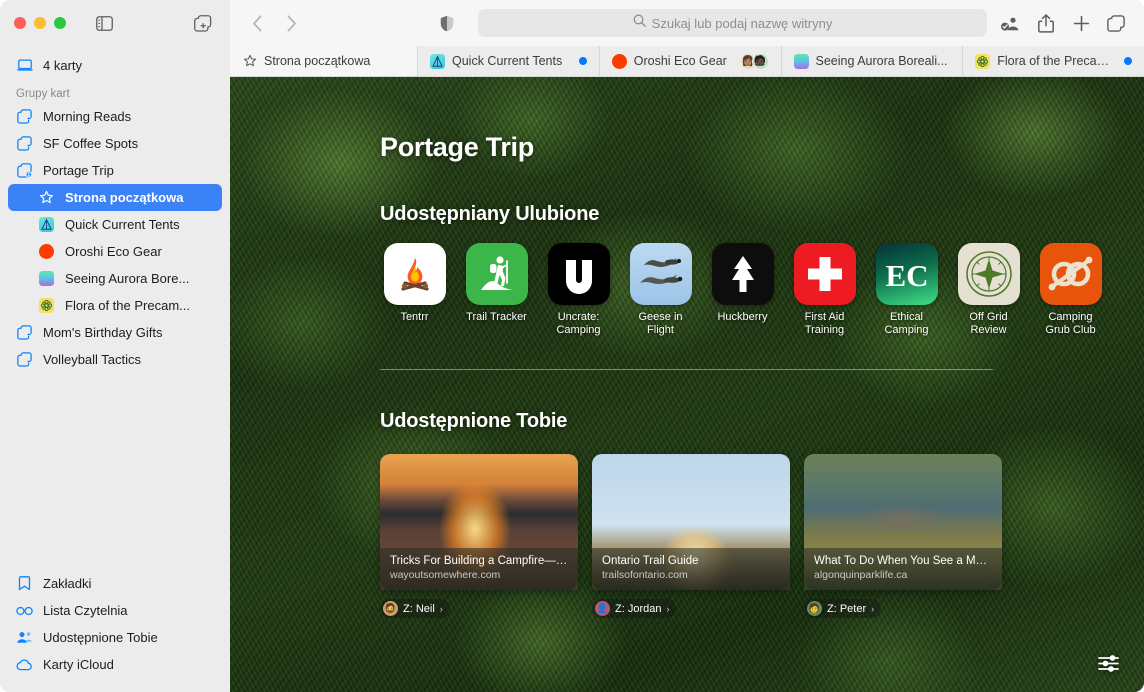 This screenshot has width=1144, height=692. Describe the element at coordinates (419, 608) in the screenshot. I see `attribution-label: Z: Neil` at that location.